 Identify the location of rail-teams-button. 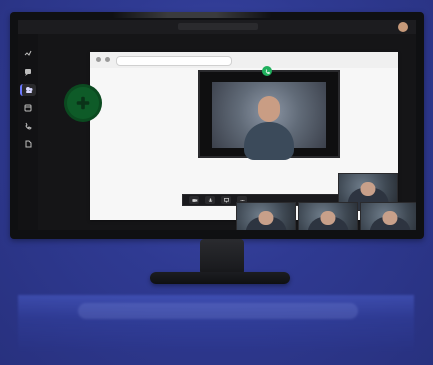
(28, 90).